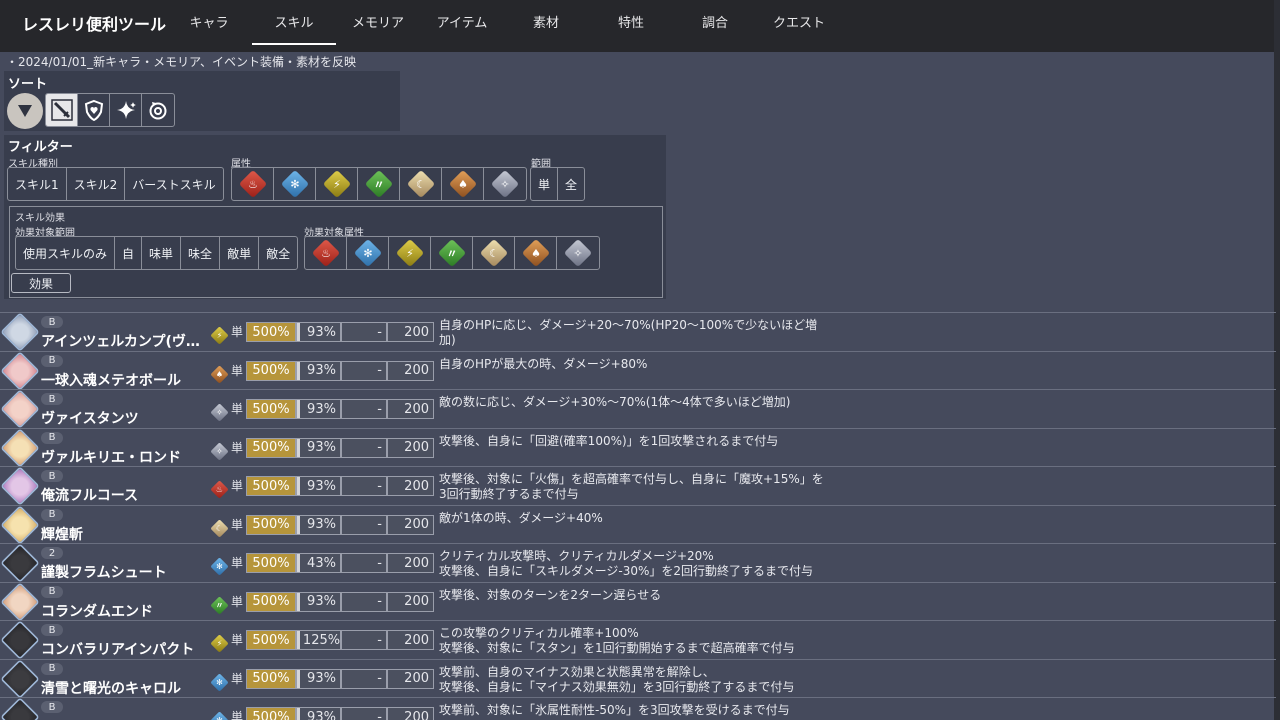 This screenshot has height=720, width=1280. I want to click on target-range-button-4: 敵単, so click(240, 253).